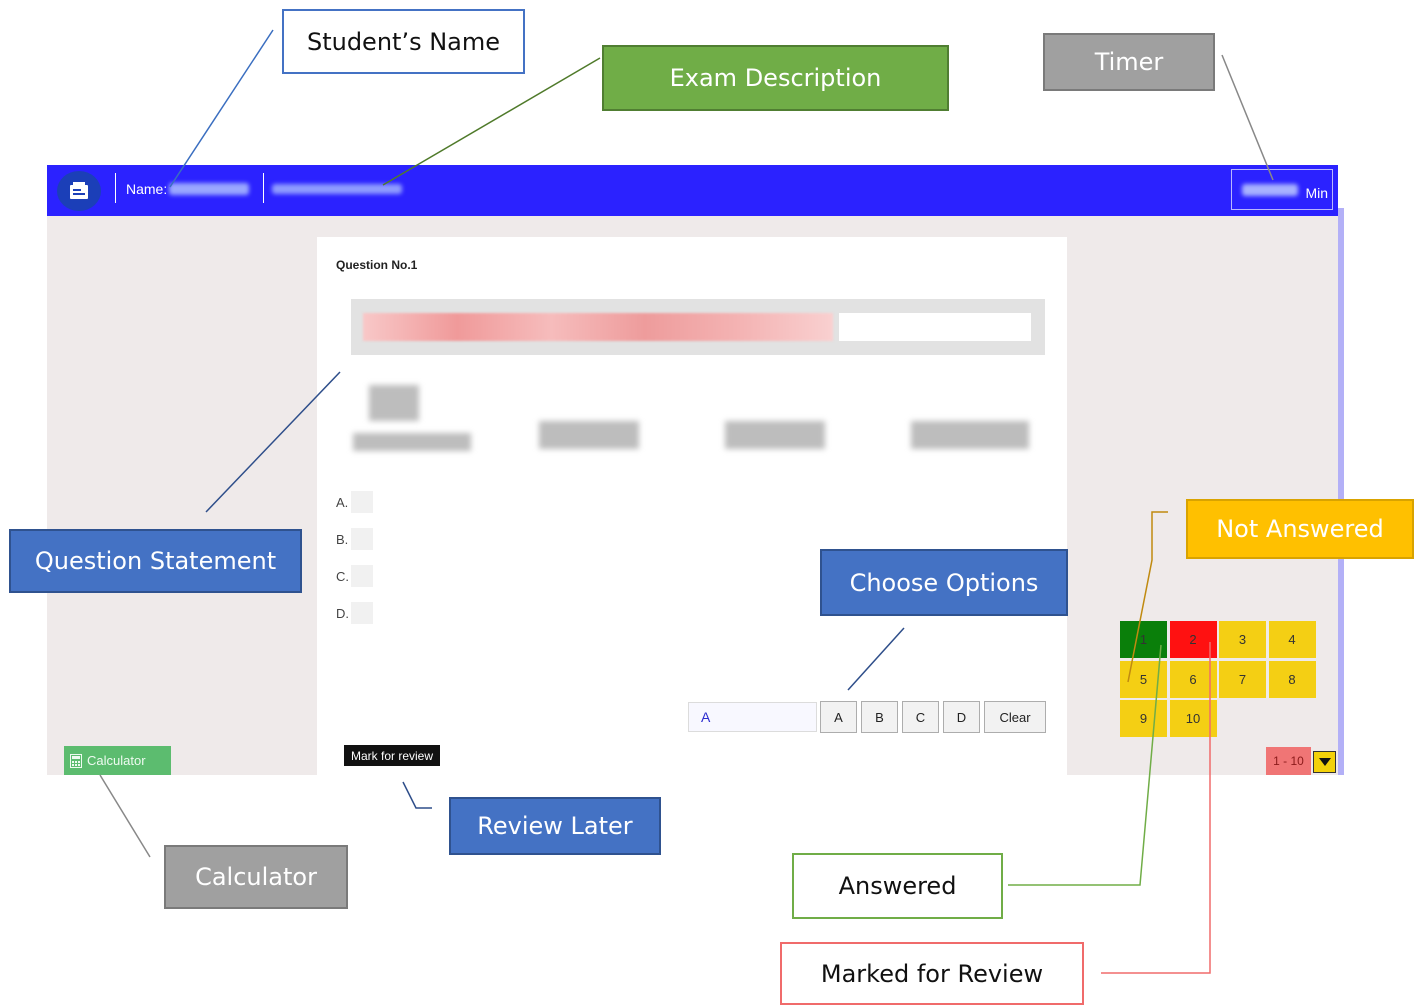  Describe the element at coordinates (392, 755) in the screenshot. I see `mark-for-review-button: Mark for review` at that location.